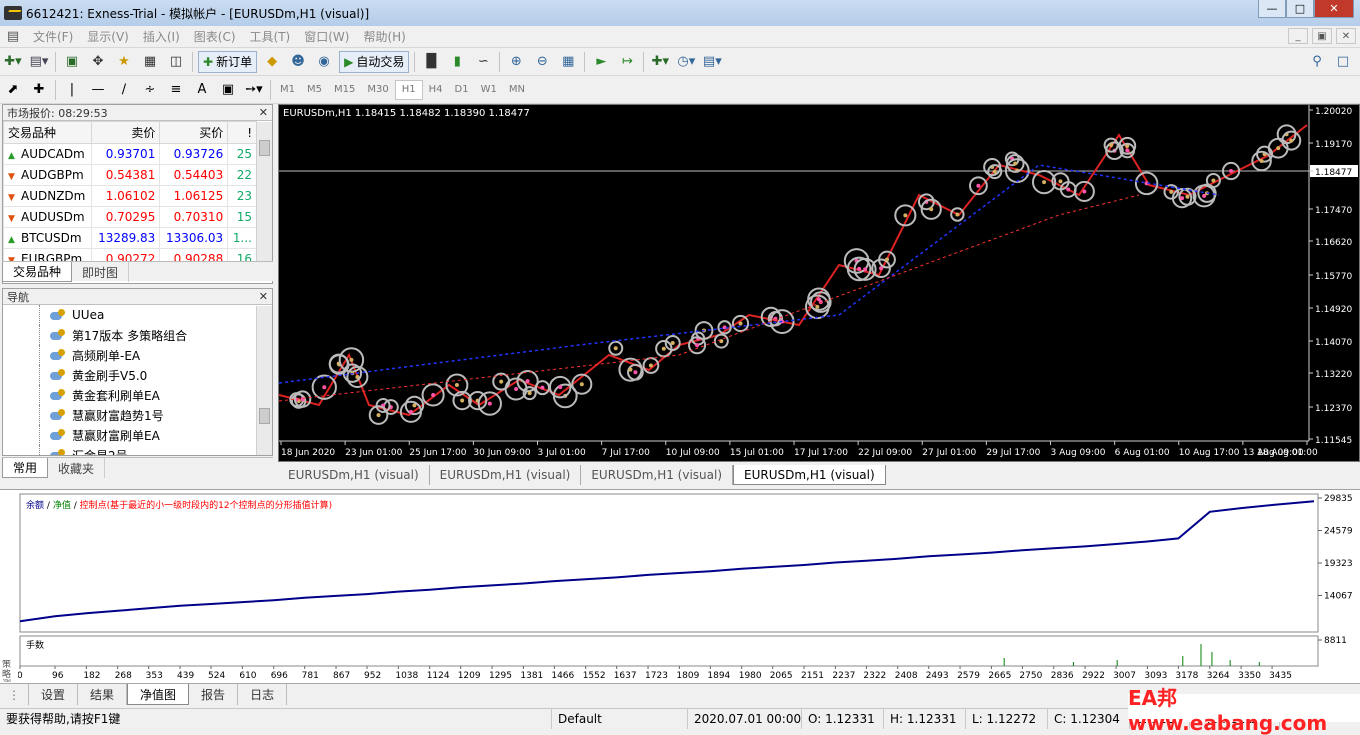 This screenshot has height=735, width=1360. What do you see at coordinates (1346, 36) in the screenshot?
I see `mdi-close-button: ✕` at bounding box center [1346, 36].